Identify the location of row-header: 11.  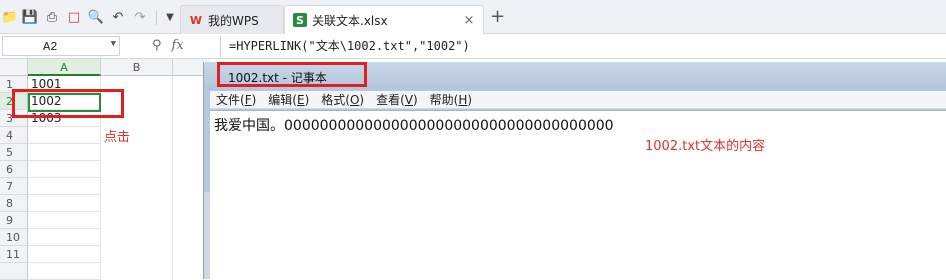
(14, 254).